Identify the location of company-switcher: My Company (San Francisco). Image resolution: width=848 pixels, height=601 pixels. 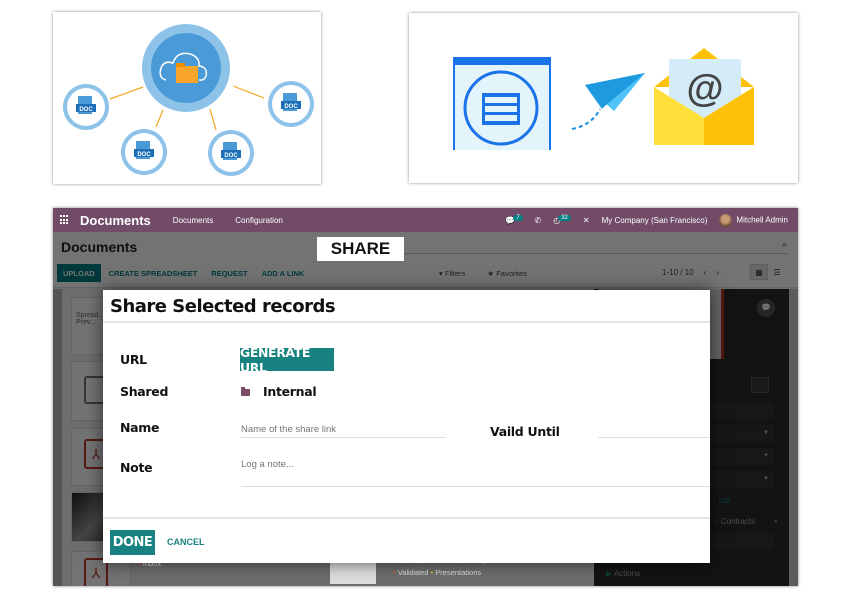
(655, 220).